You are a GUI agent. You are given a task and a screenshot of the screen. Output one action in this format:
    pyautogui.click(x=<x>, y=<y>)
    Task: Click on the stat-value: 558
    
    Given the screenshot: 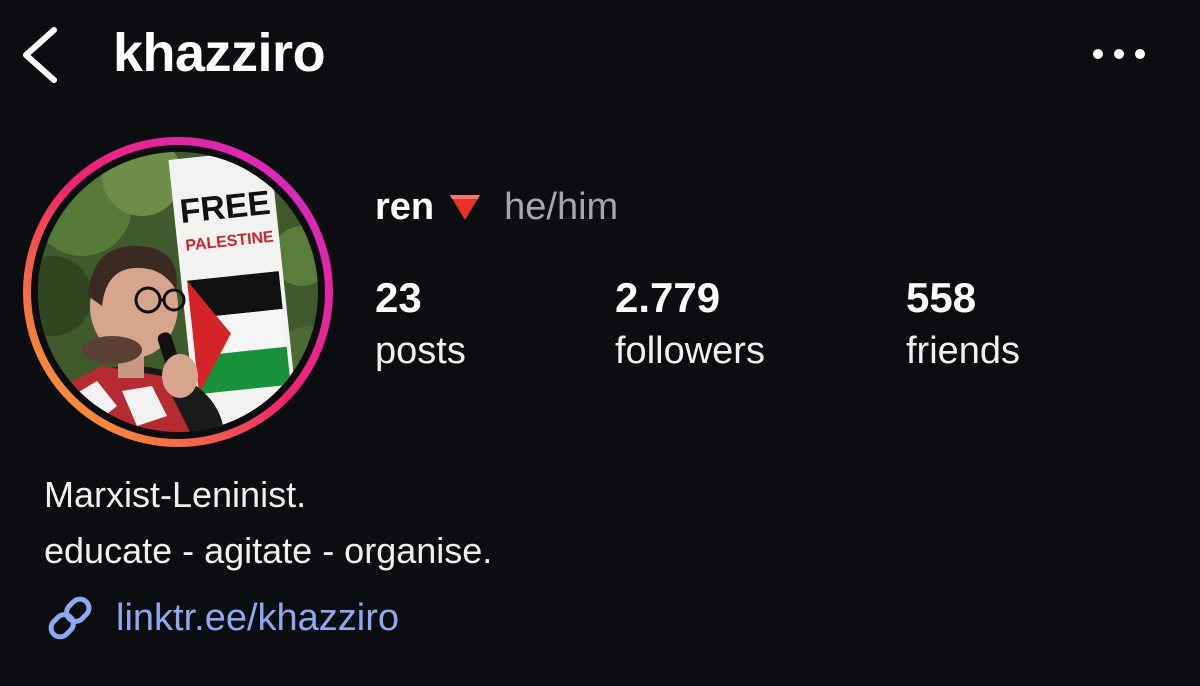 What is the action you would take?
    pyautogui.click(x=941, y=297)
    